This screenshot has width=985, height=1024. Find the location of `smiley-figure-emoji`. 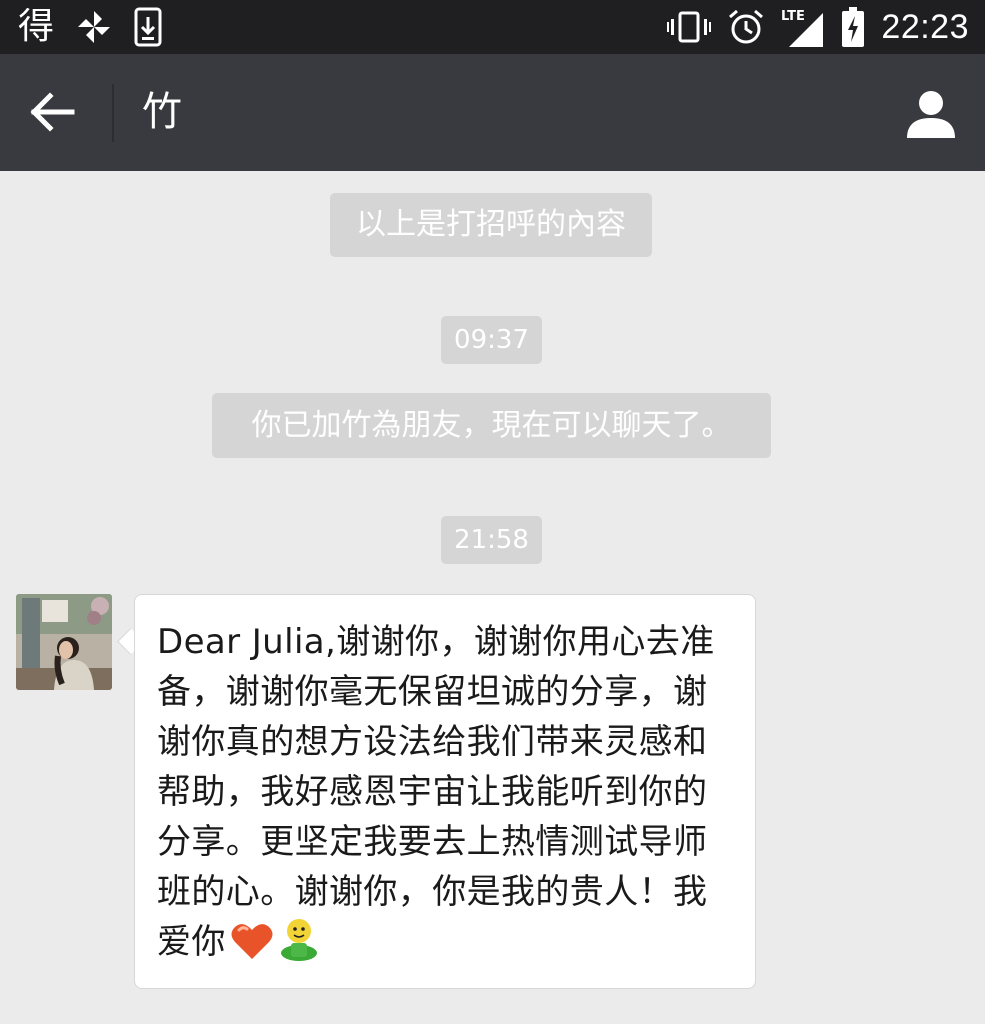

smiley-figure-emoji is located at coordinates (299, 946).